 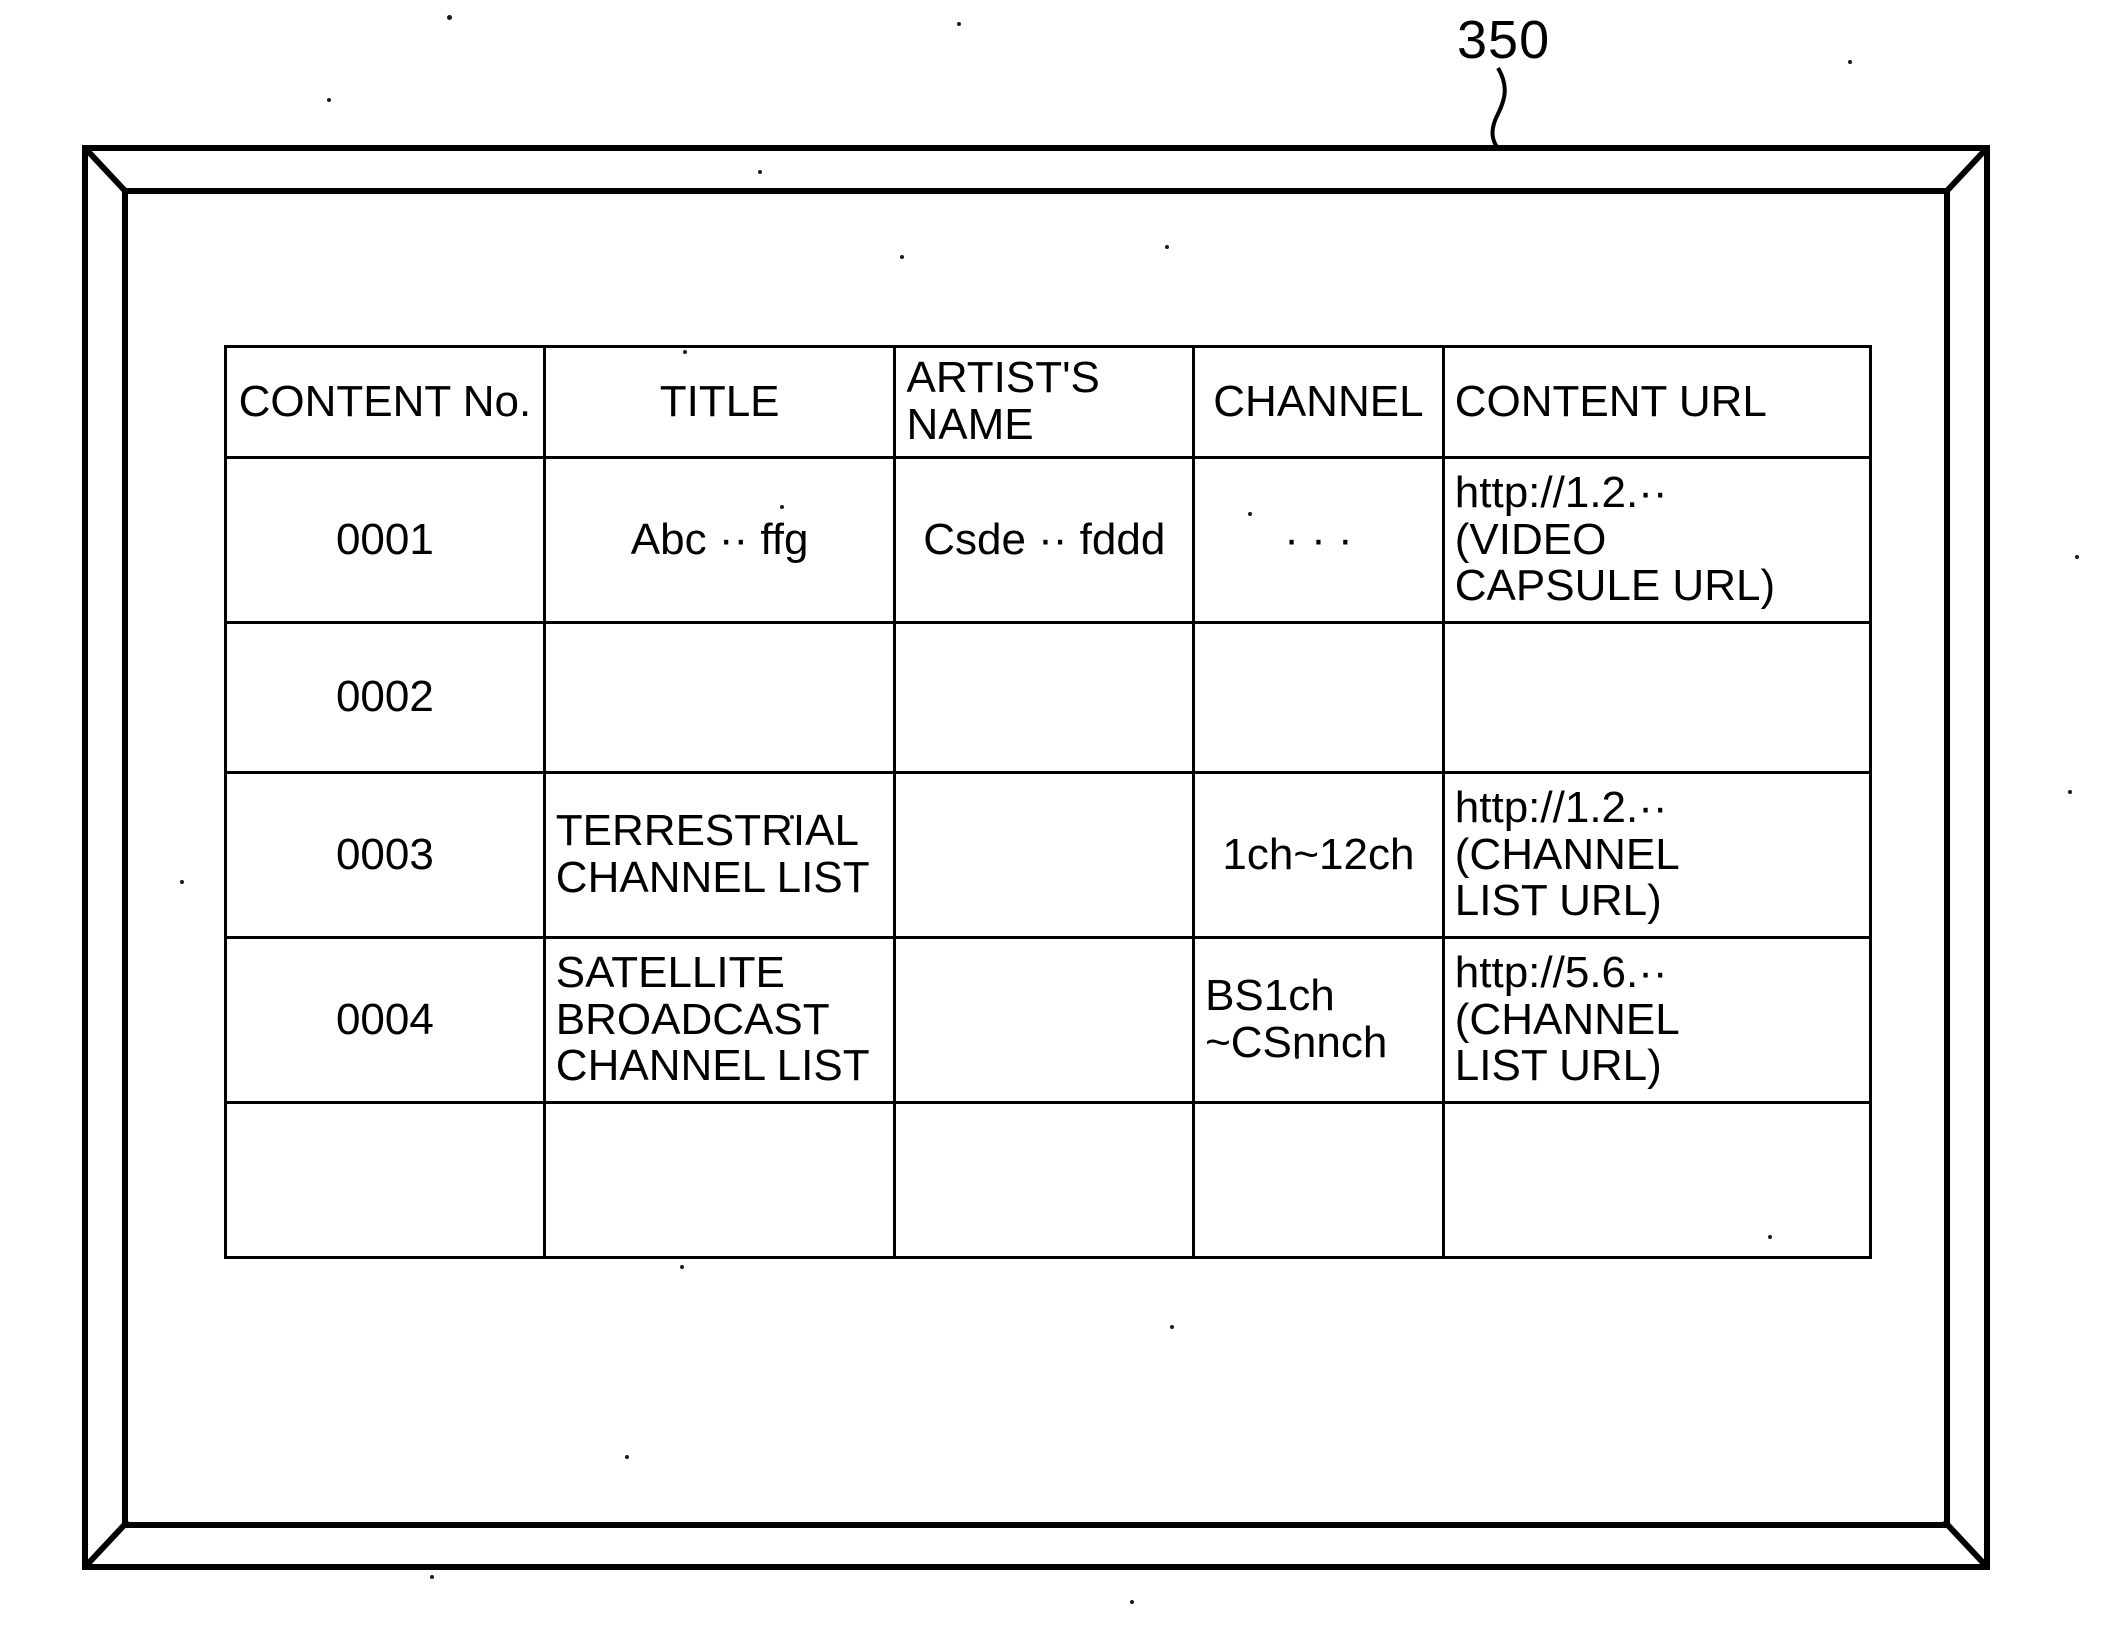 What do you see at coordinates (1657, 540) in the screenshot?
I see `cell-content-url: http://1.2.·· (VIDEO CAPSULE URL)` at bounding box center [1657, 540].